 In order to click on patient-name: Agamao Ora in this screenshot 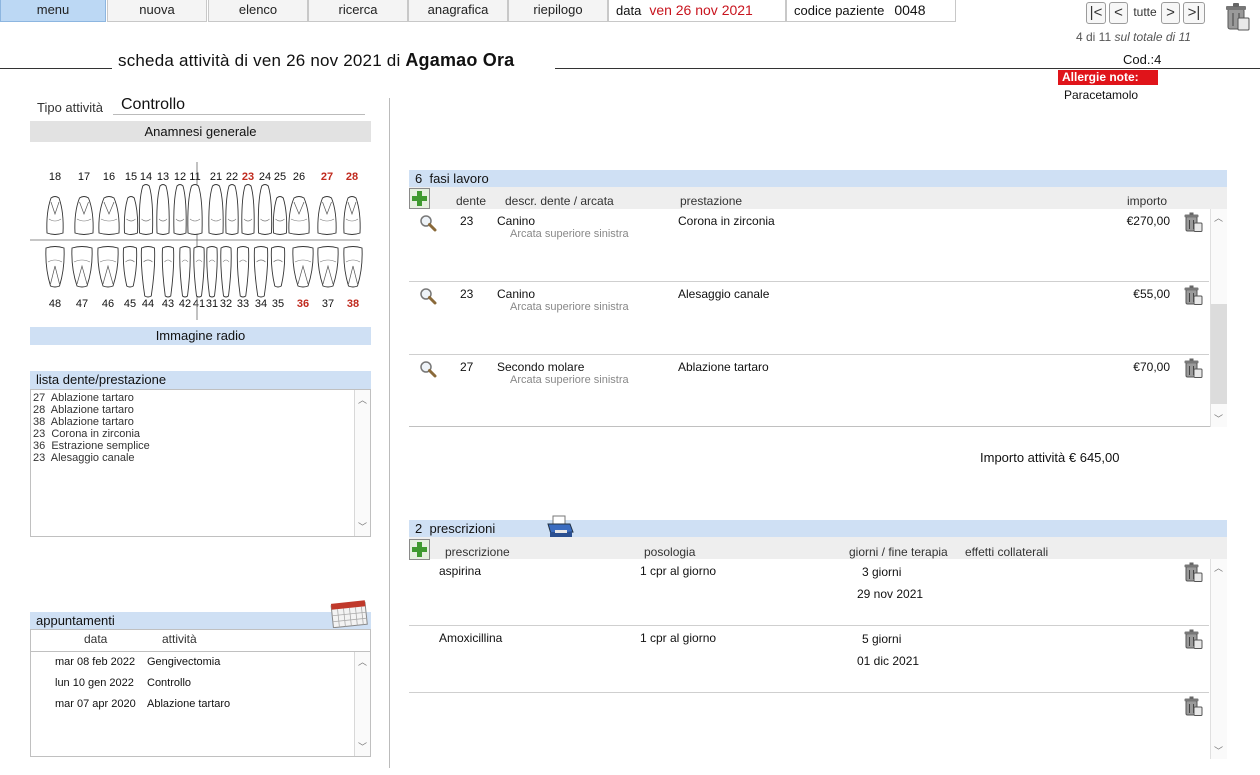, I will do `click(459, 60)`.